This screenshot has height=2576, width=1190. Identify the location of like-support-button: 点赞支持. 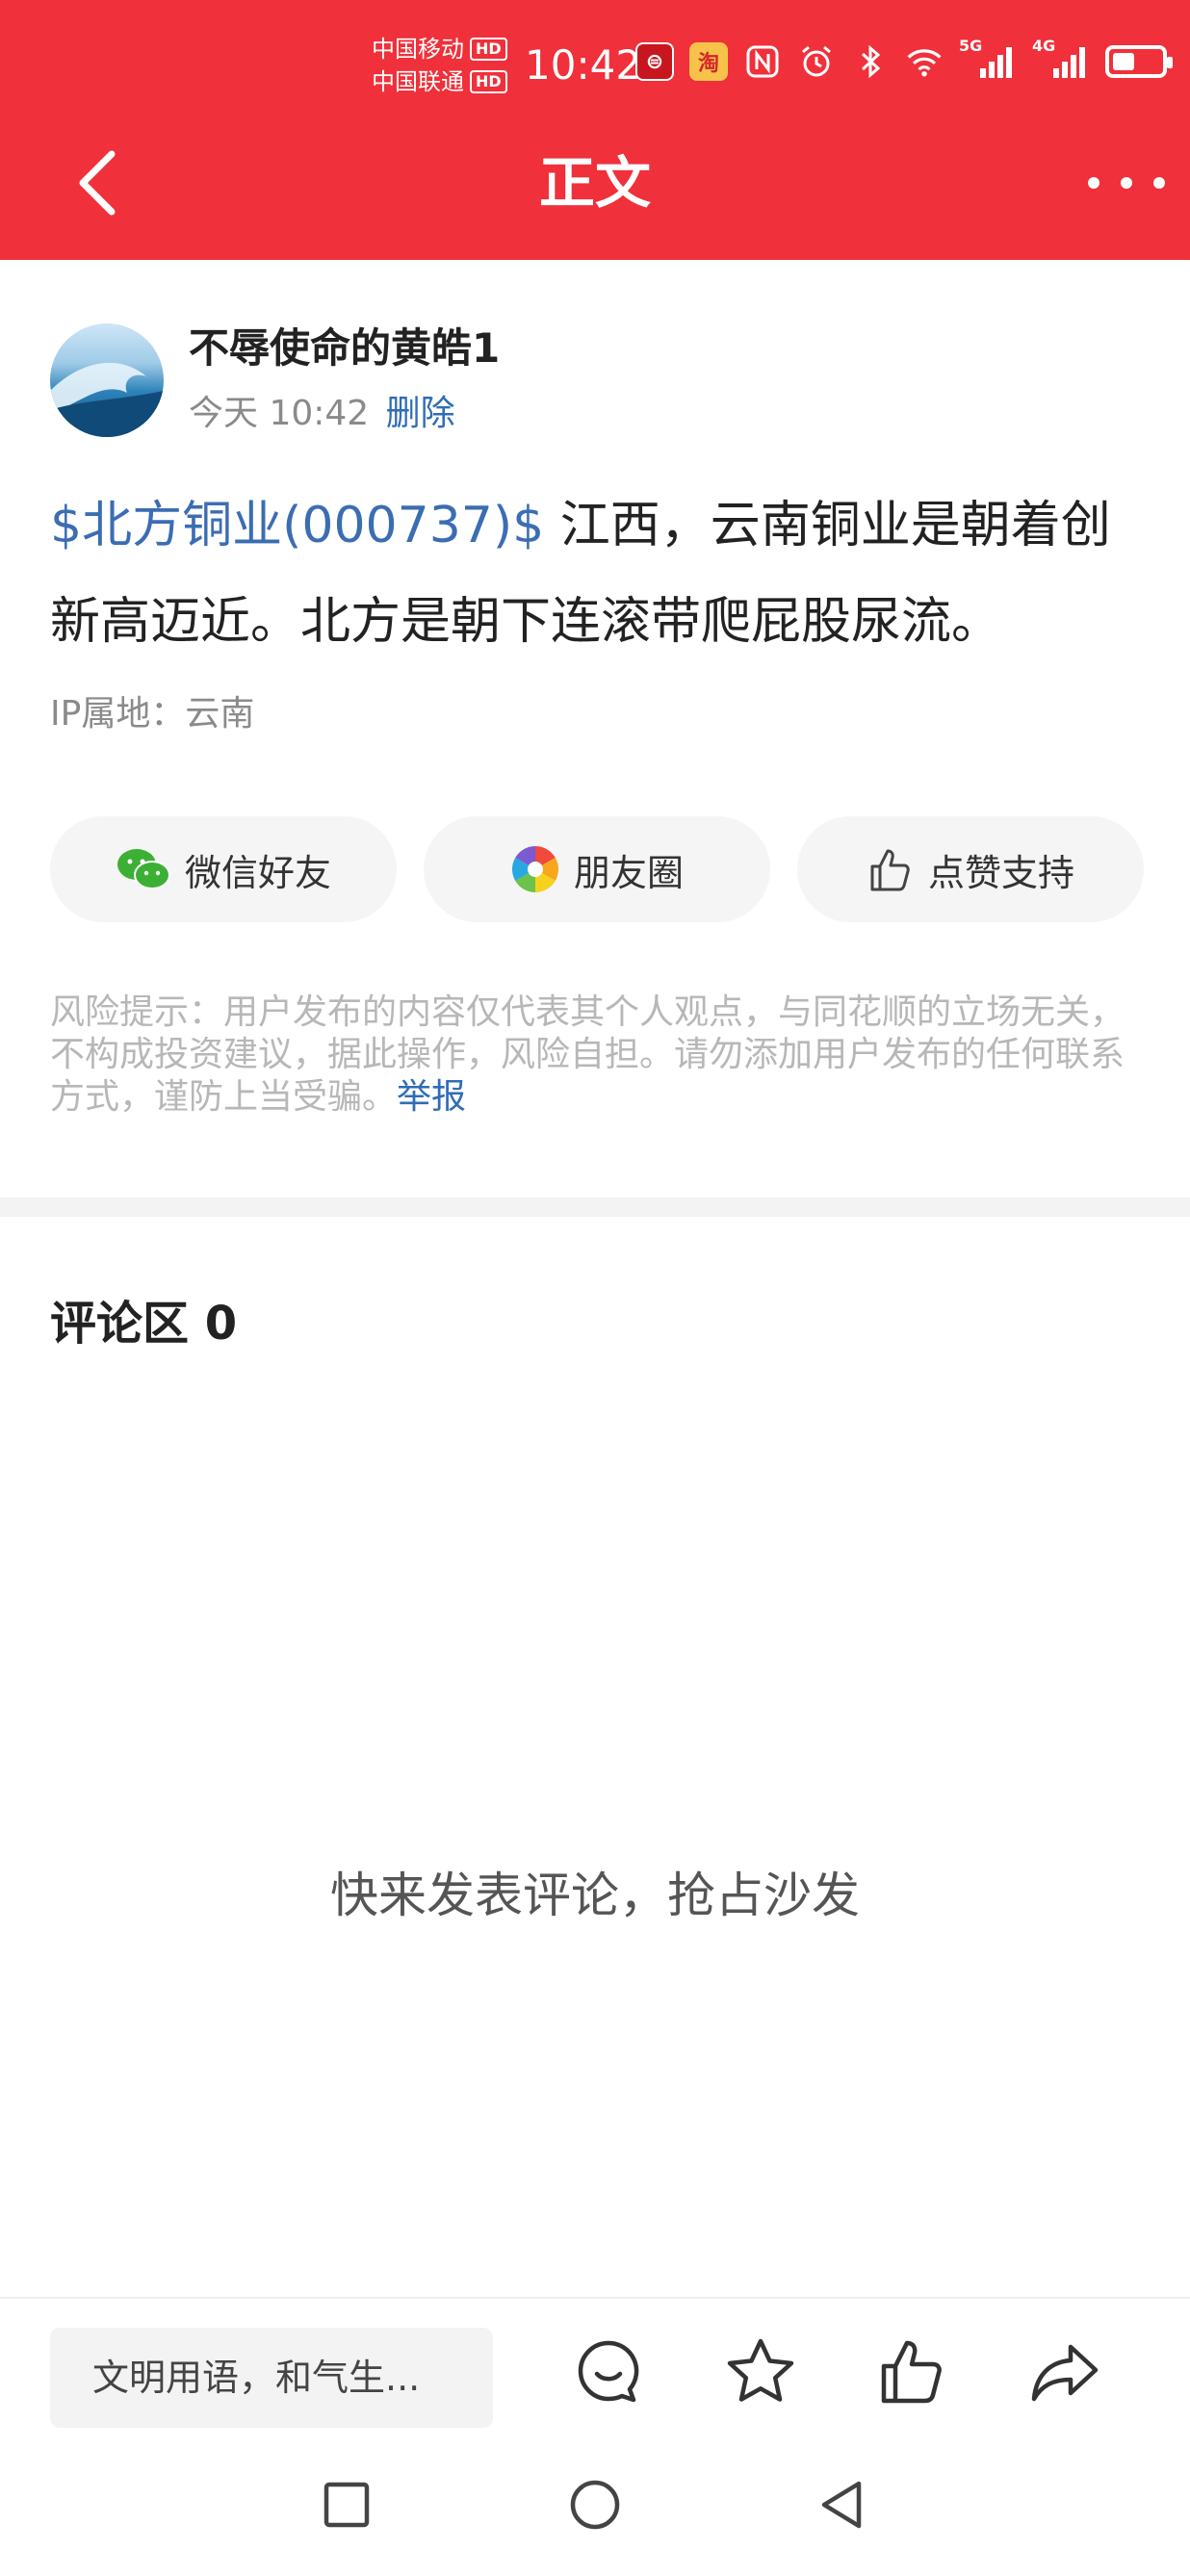
(971, 869).